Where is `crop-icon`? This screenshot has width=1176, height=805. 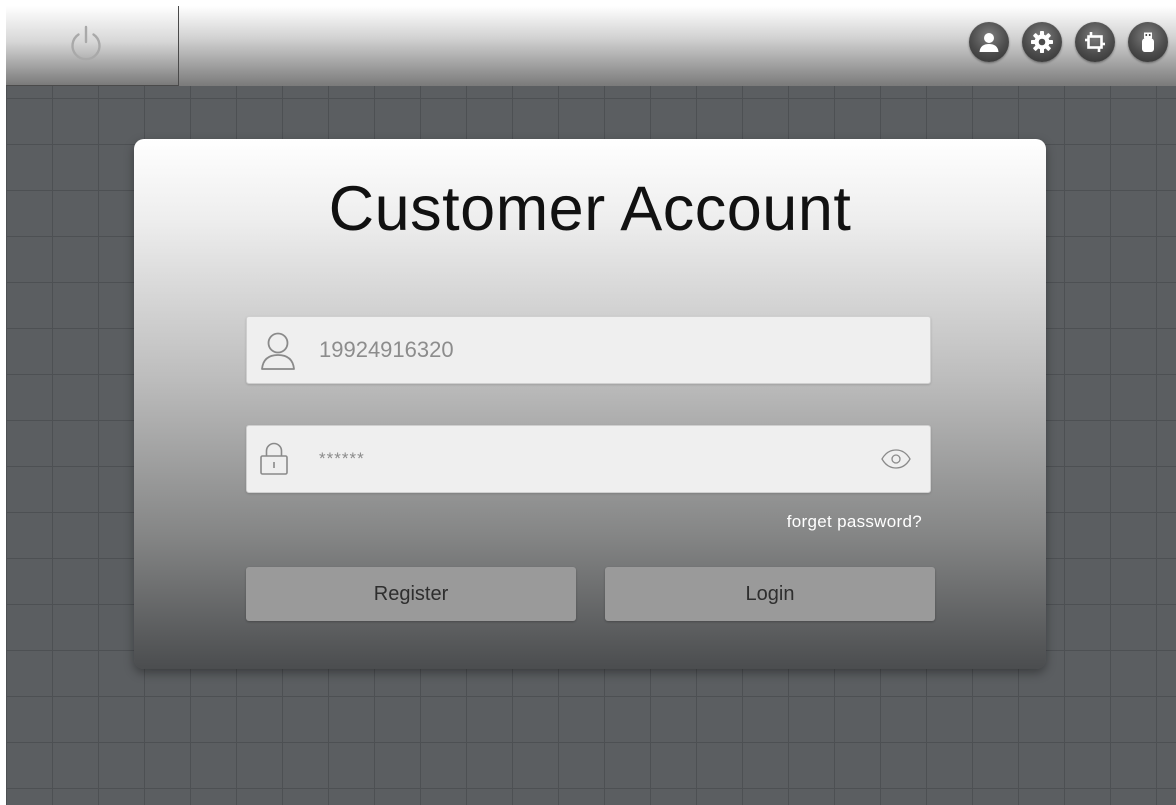
crop-icon is located at coordinates (1095, 42).